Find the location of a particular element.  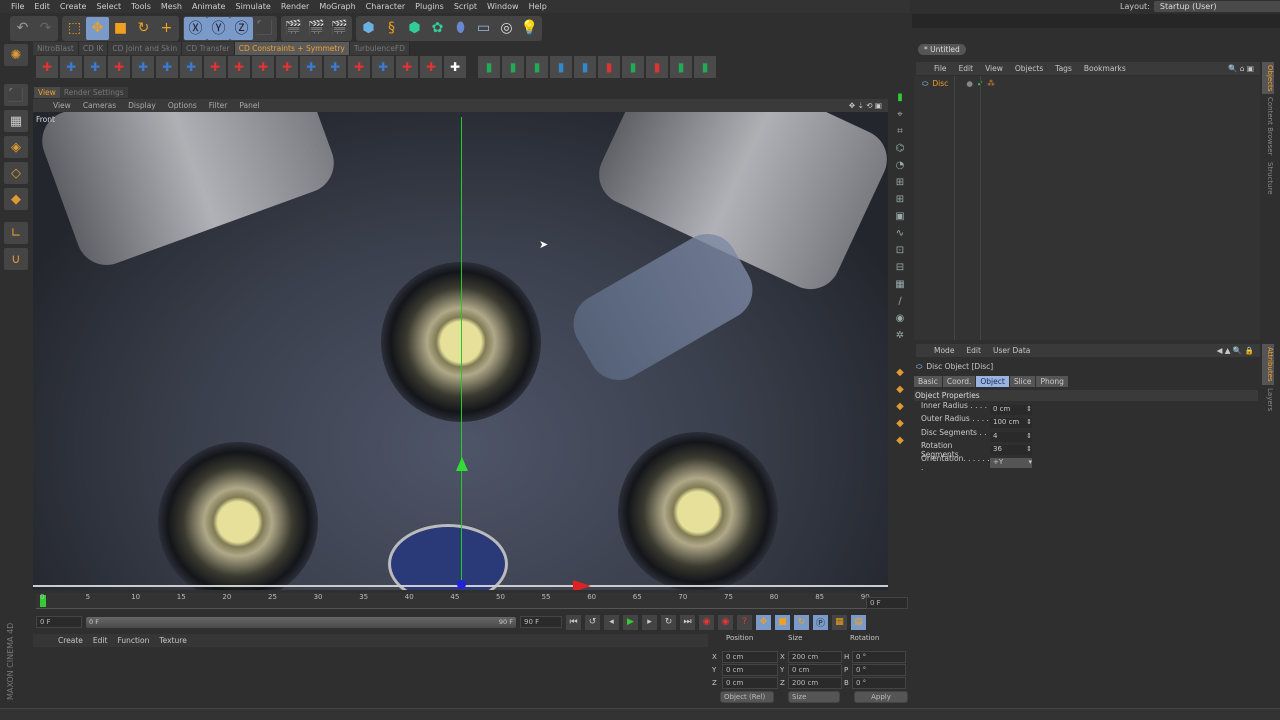

nurbs-icon: ⬢ is located at coordinates (414, 28).